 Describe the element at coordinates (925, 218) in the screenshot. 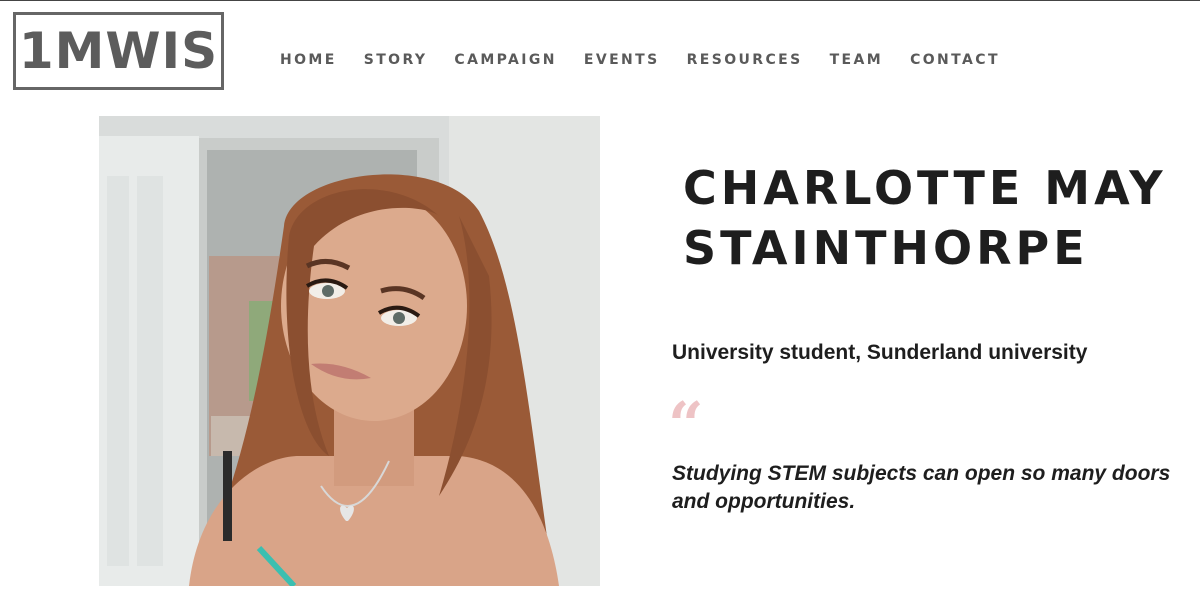

I see `profile-name: CHARLOTTE MAY STAINTHORPE` at that location.